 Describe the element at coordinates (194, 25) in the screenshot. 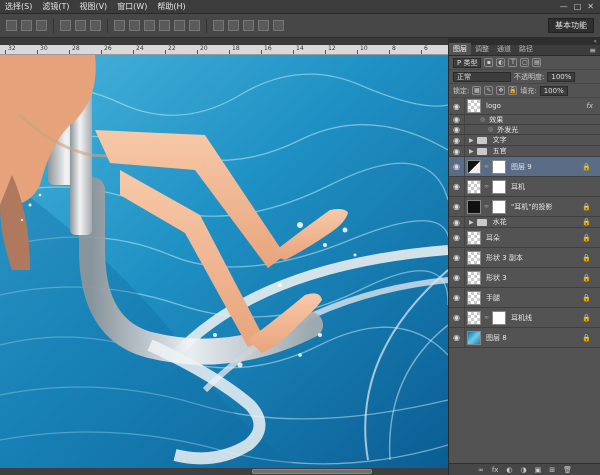

I see `distribute-right-icon` at that location.